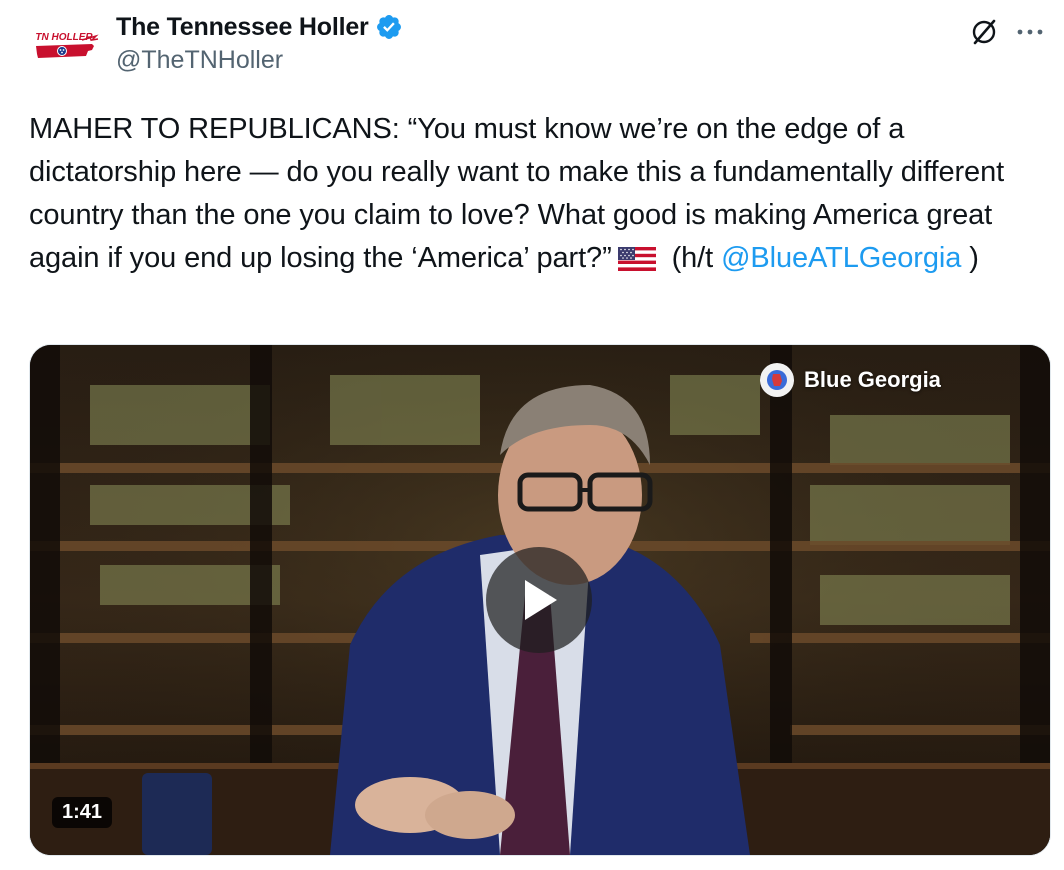 The width and height of the screenshot is (1064, 870). I want to click on mention-link: @BlueATLGeorgia, so click(841, 258).